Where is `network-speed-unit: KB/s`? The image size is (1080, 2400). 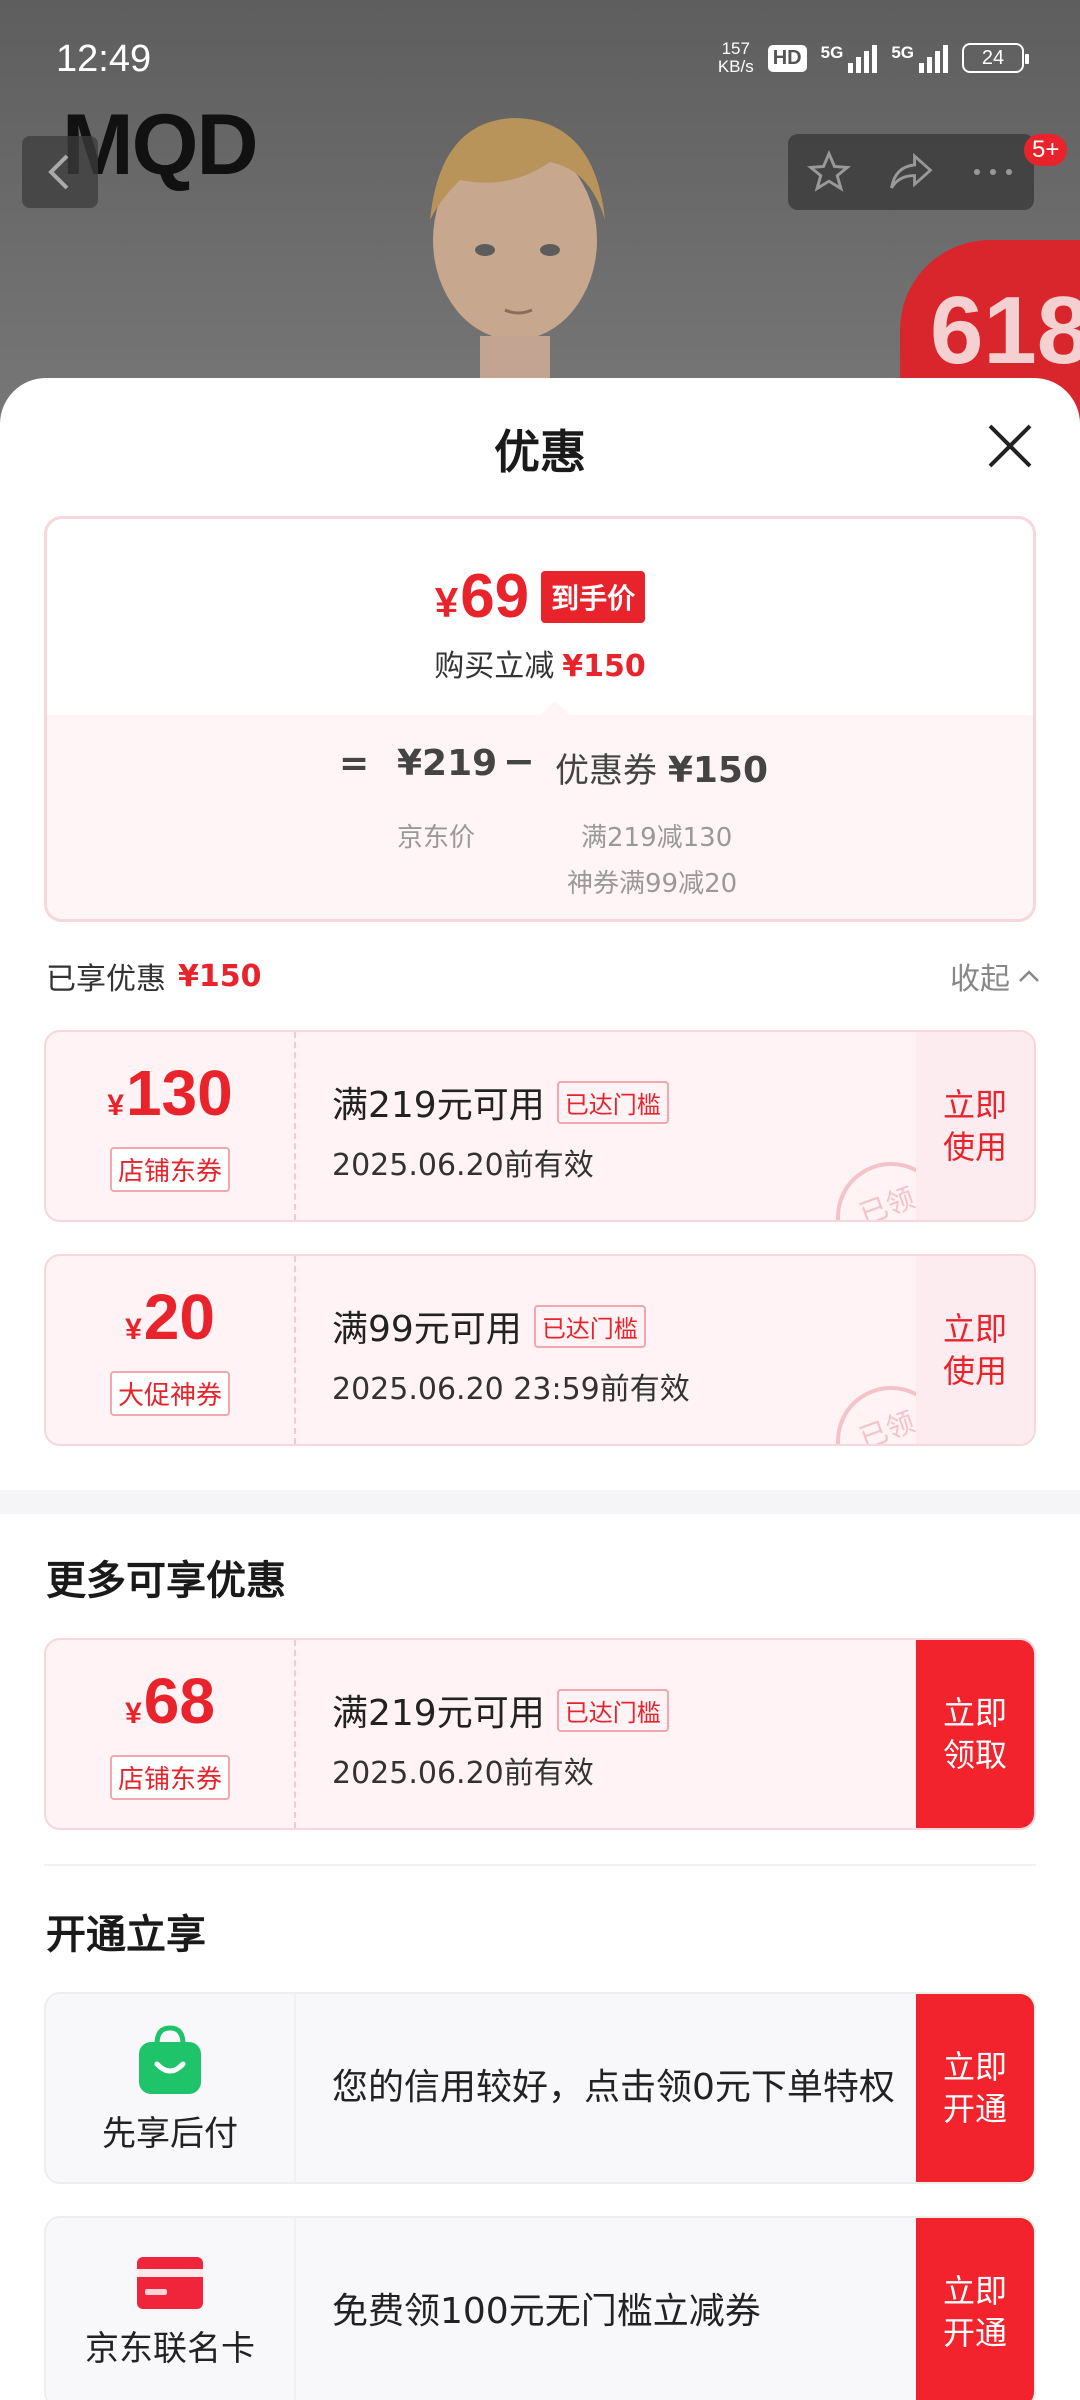 network-speed-unit: KB/s is located at coordinates (735, 66).